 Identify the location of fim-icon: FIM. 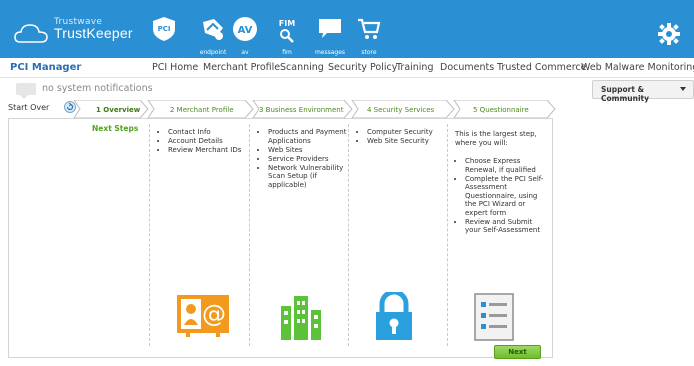
(287, 31).